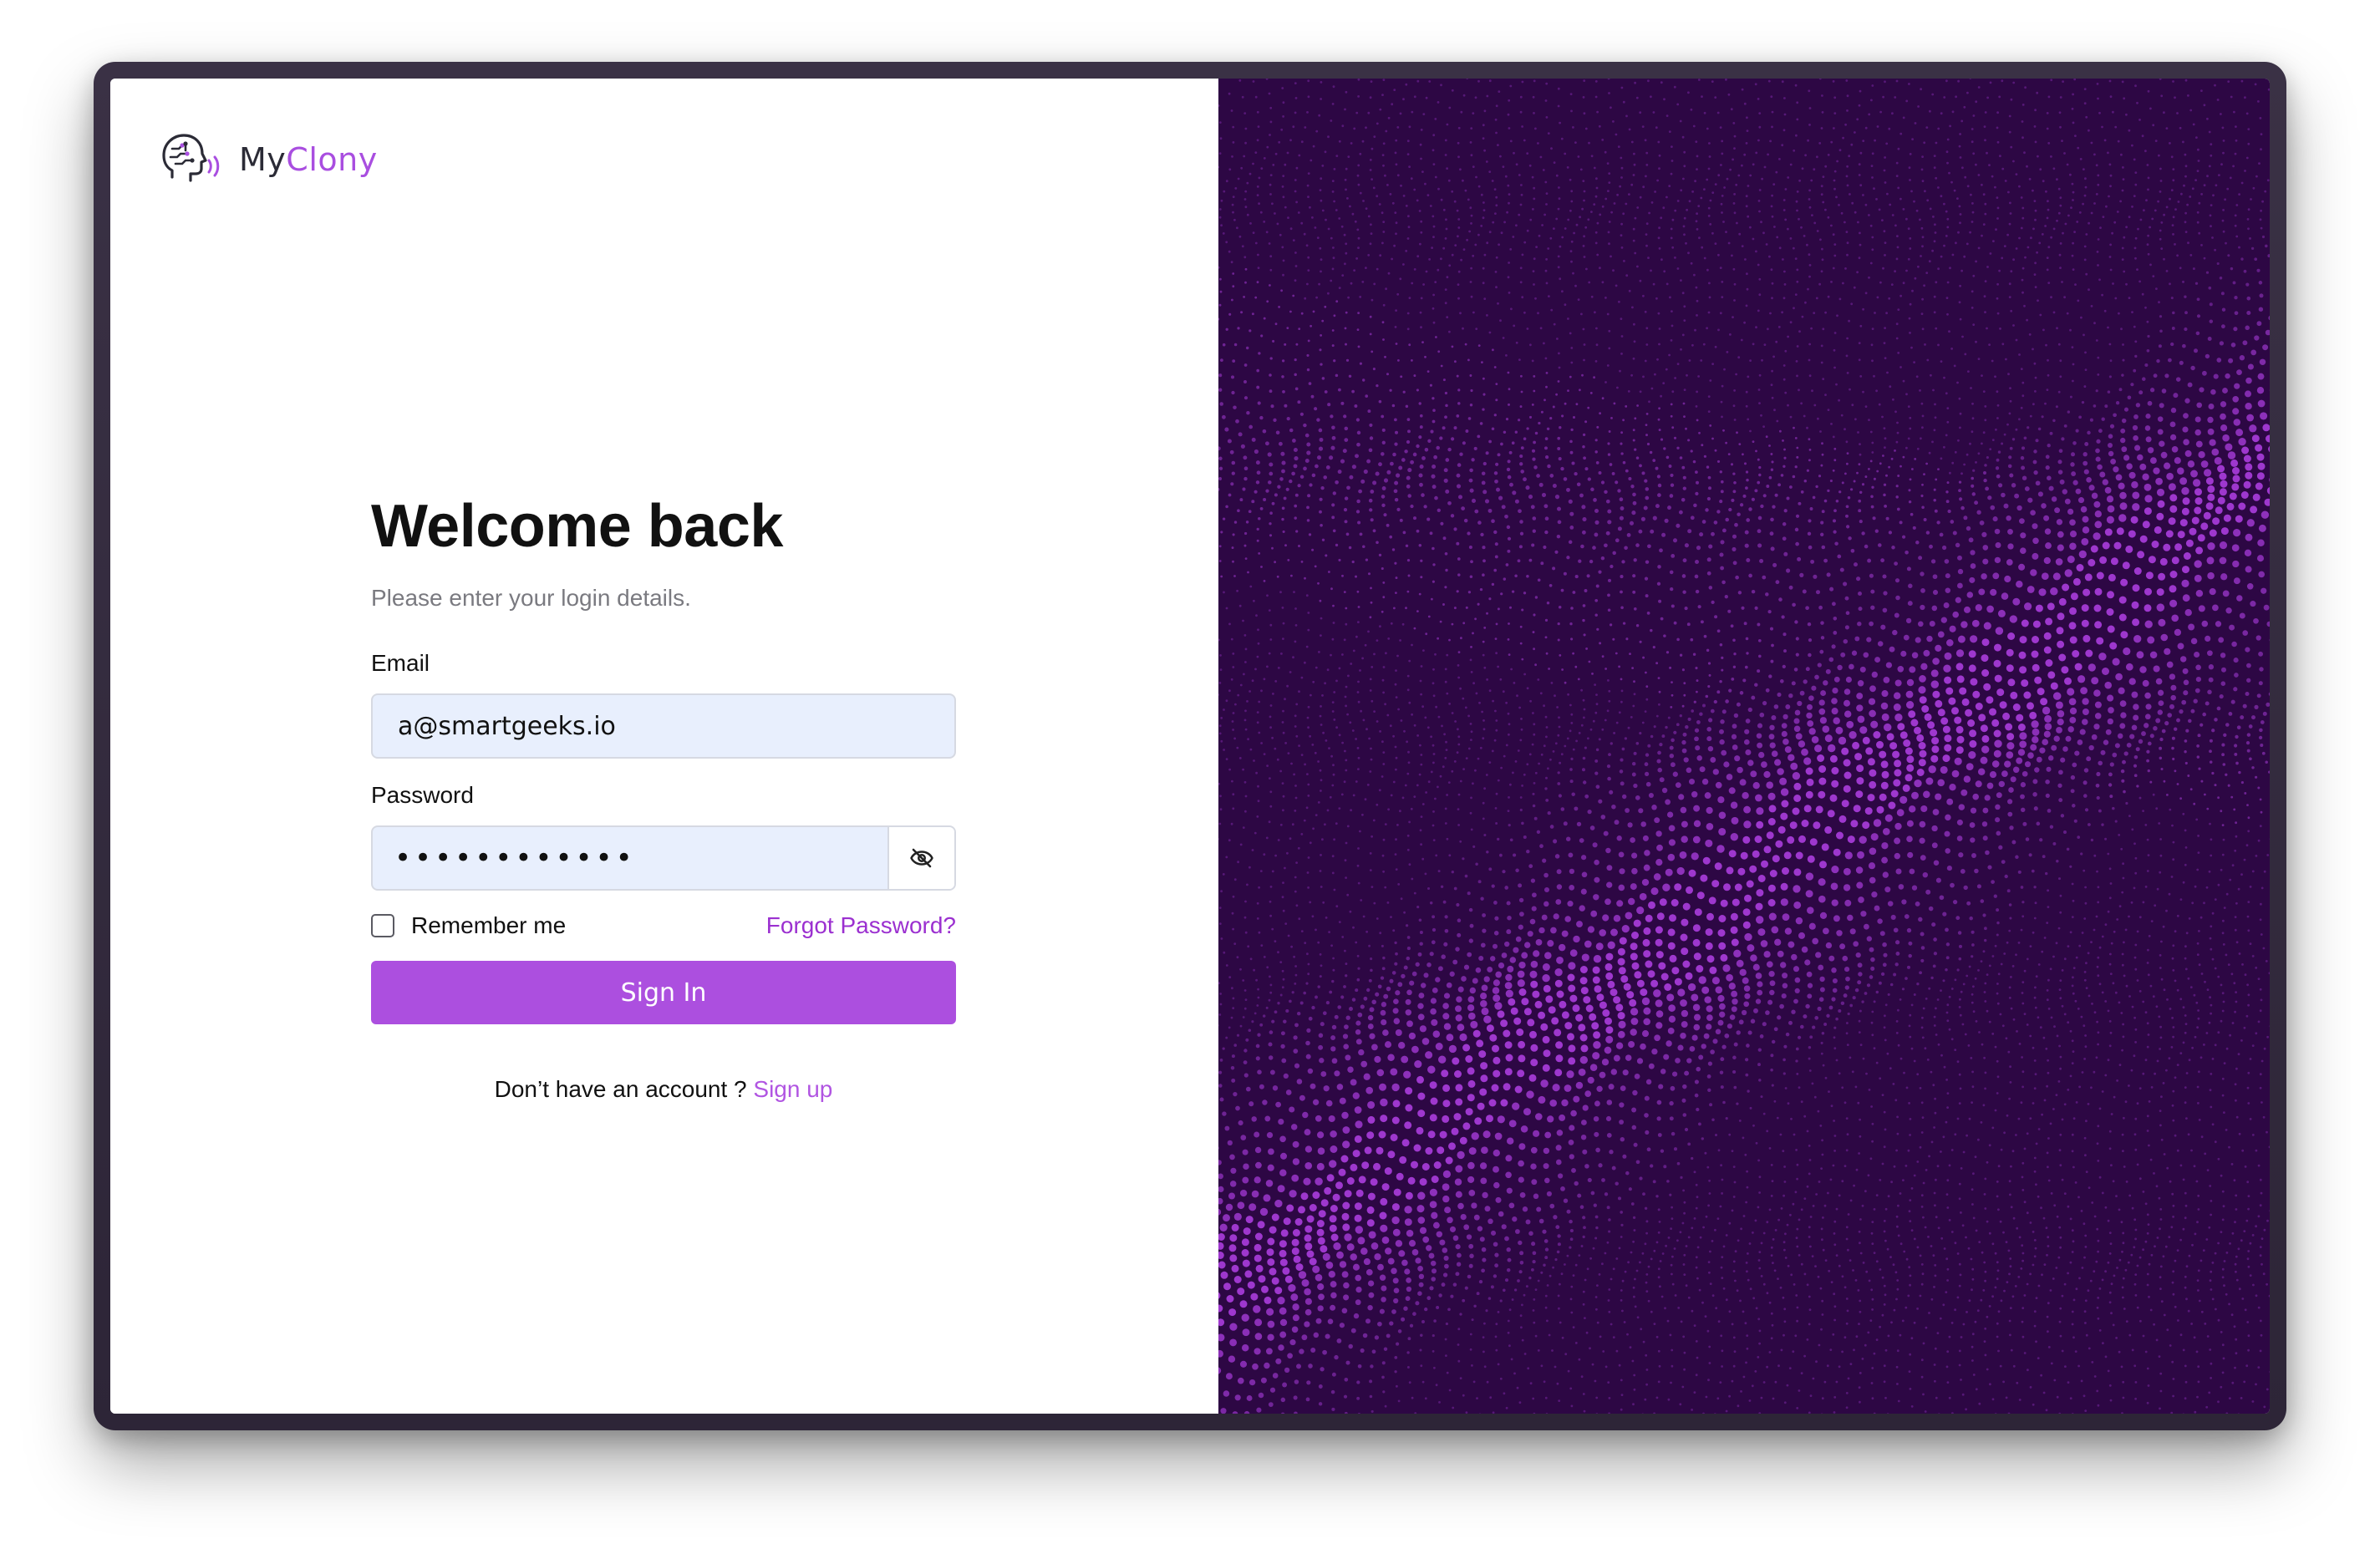  Describe the element at coordinates (663, 926) in the screenshot. I see `options-row: Remember me Forgot Password?` at that location.